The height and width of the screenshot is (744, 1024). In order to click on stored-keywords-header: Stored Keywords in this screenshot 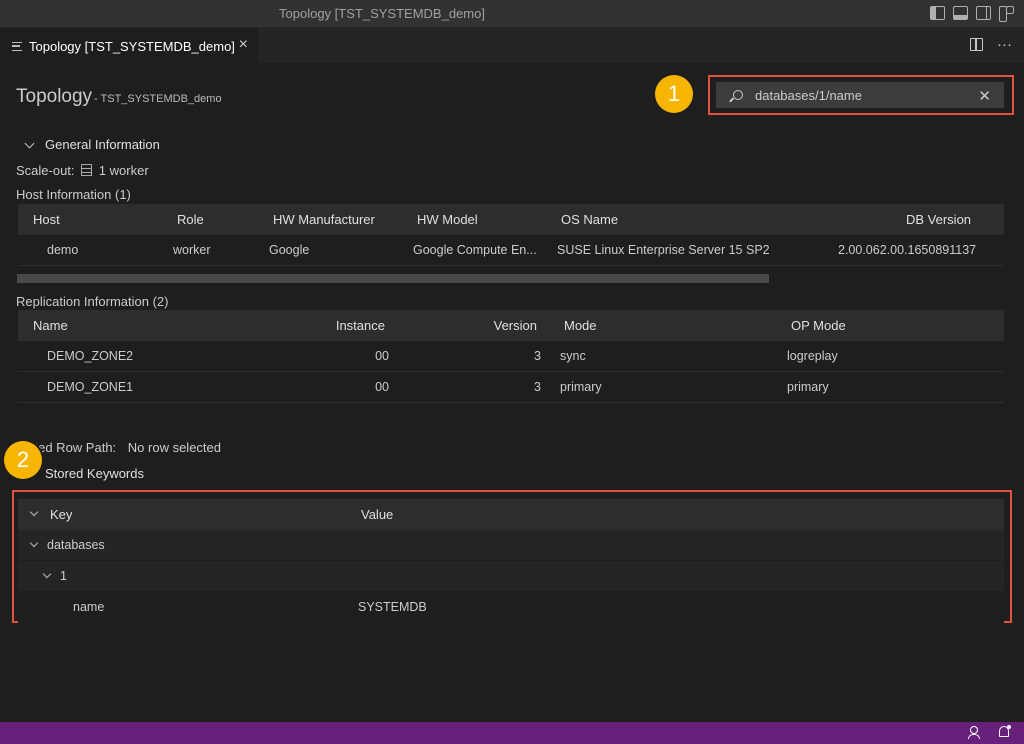, I will do `click(84, 473)`.